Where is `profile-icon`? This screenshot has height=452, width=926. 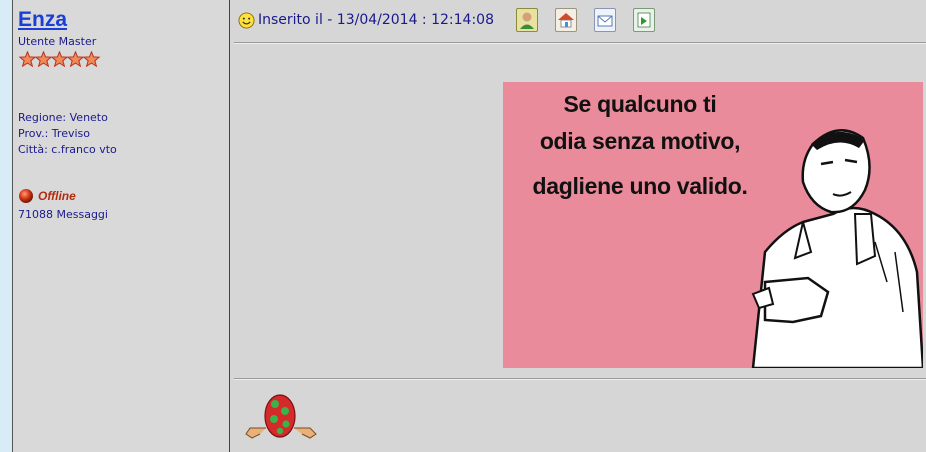
profile-icon is located at coordinates (526, 20).